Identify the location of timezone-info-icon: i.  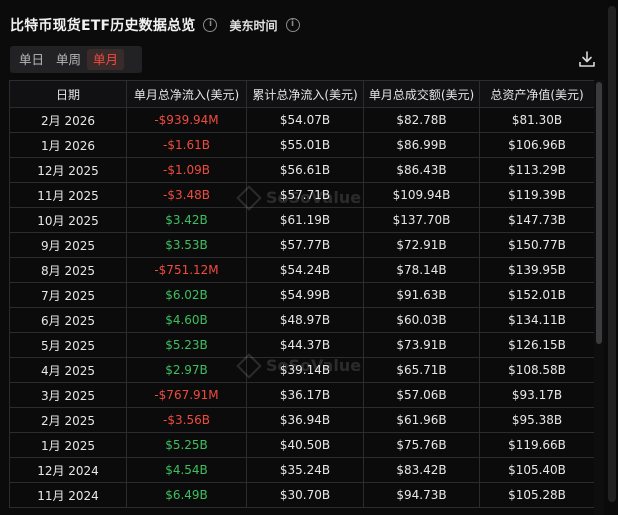
(292, 25).